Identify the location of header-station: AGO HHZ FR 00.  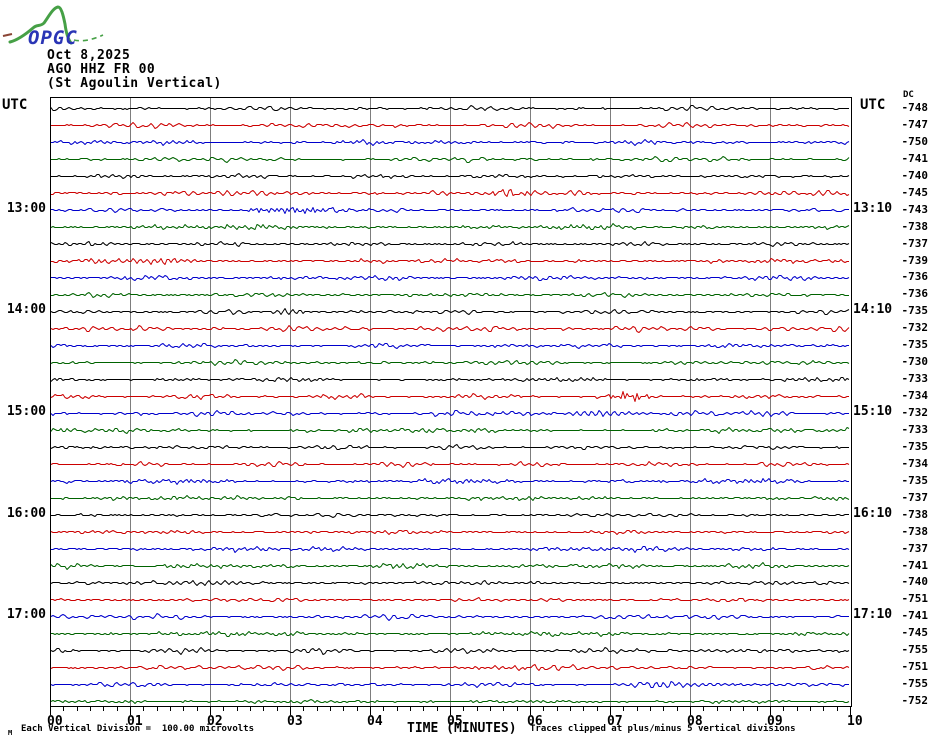
(101, 69).